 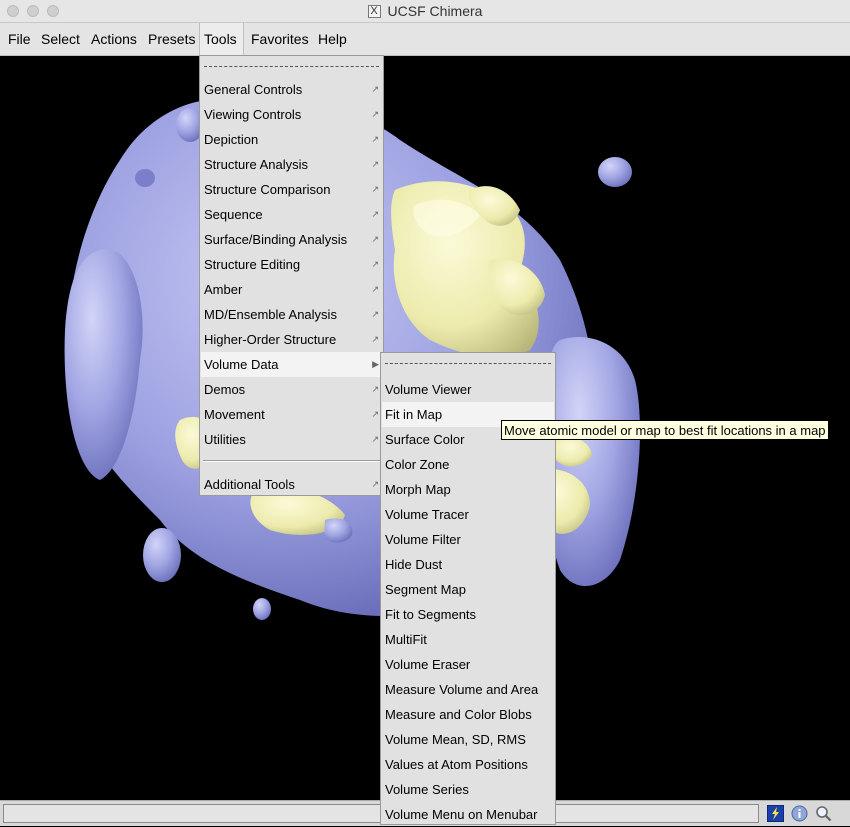 I want to click on menu-item-label: Hide Dust, so click(x=414, y=564).